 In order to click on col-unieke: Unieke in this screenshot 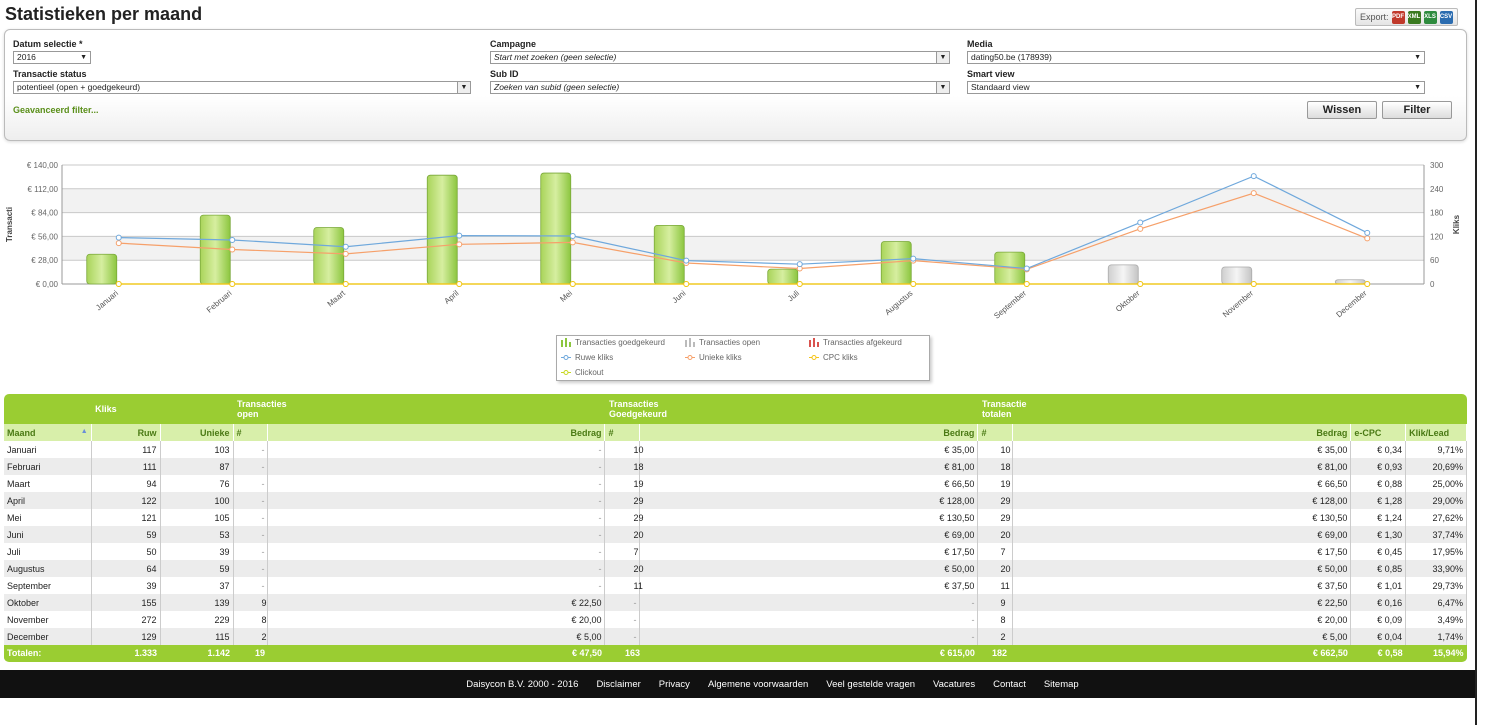, I will do `click(197, 432)`.